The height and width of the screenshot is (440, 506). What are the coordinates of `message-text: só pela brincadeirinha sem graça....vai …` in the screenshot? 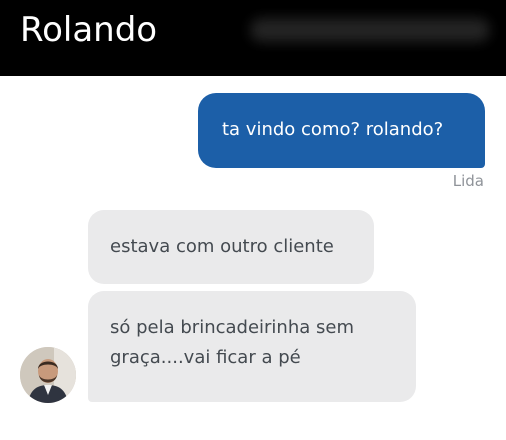 It's located at (232, 343).